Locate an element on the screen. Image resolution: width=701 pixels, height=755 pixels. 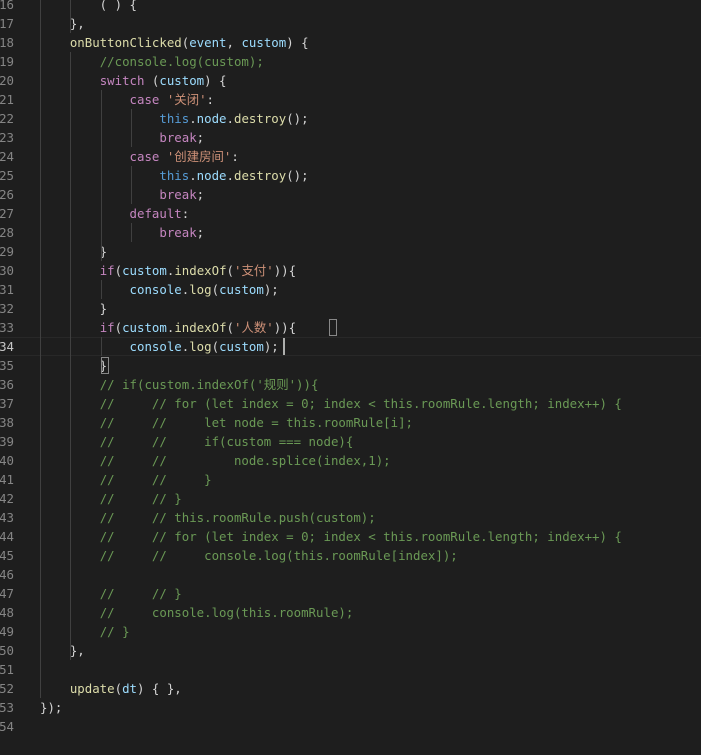
code-line: 24 case '创建房间': is located at coordinates (350, 156).